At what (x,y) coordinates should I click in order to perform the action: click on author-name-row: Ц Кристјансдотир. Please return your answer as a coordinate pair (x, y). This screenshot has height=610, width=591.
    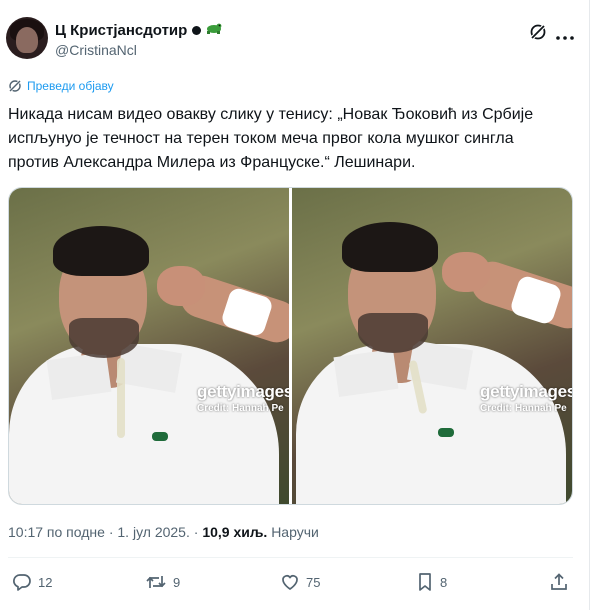
    Looking at the image, I should click on (139, 30).